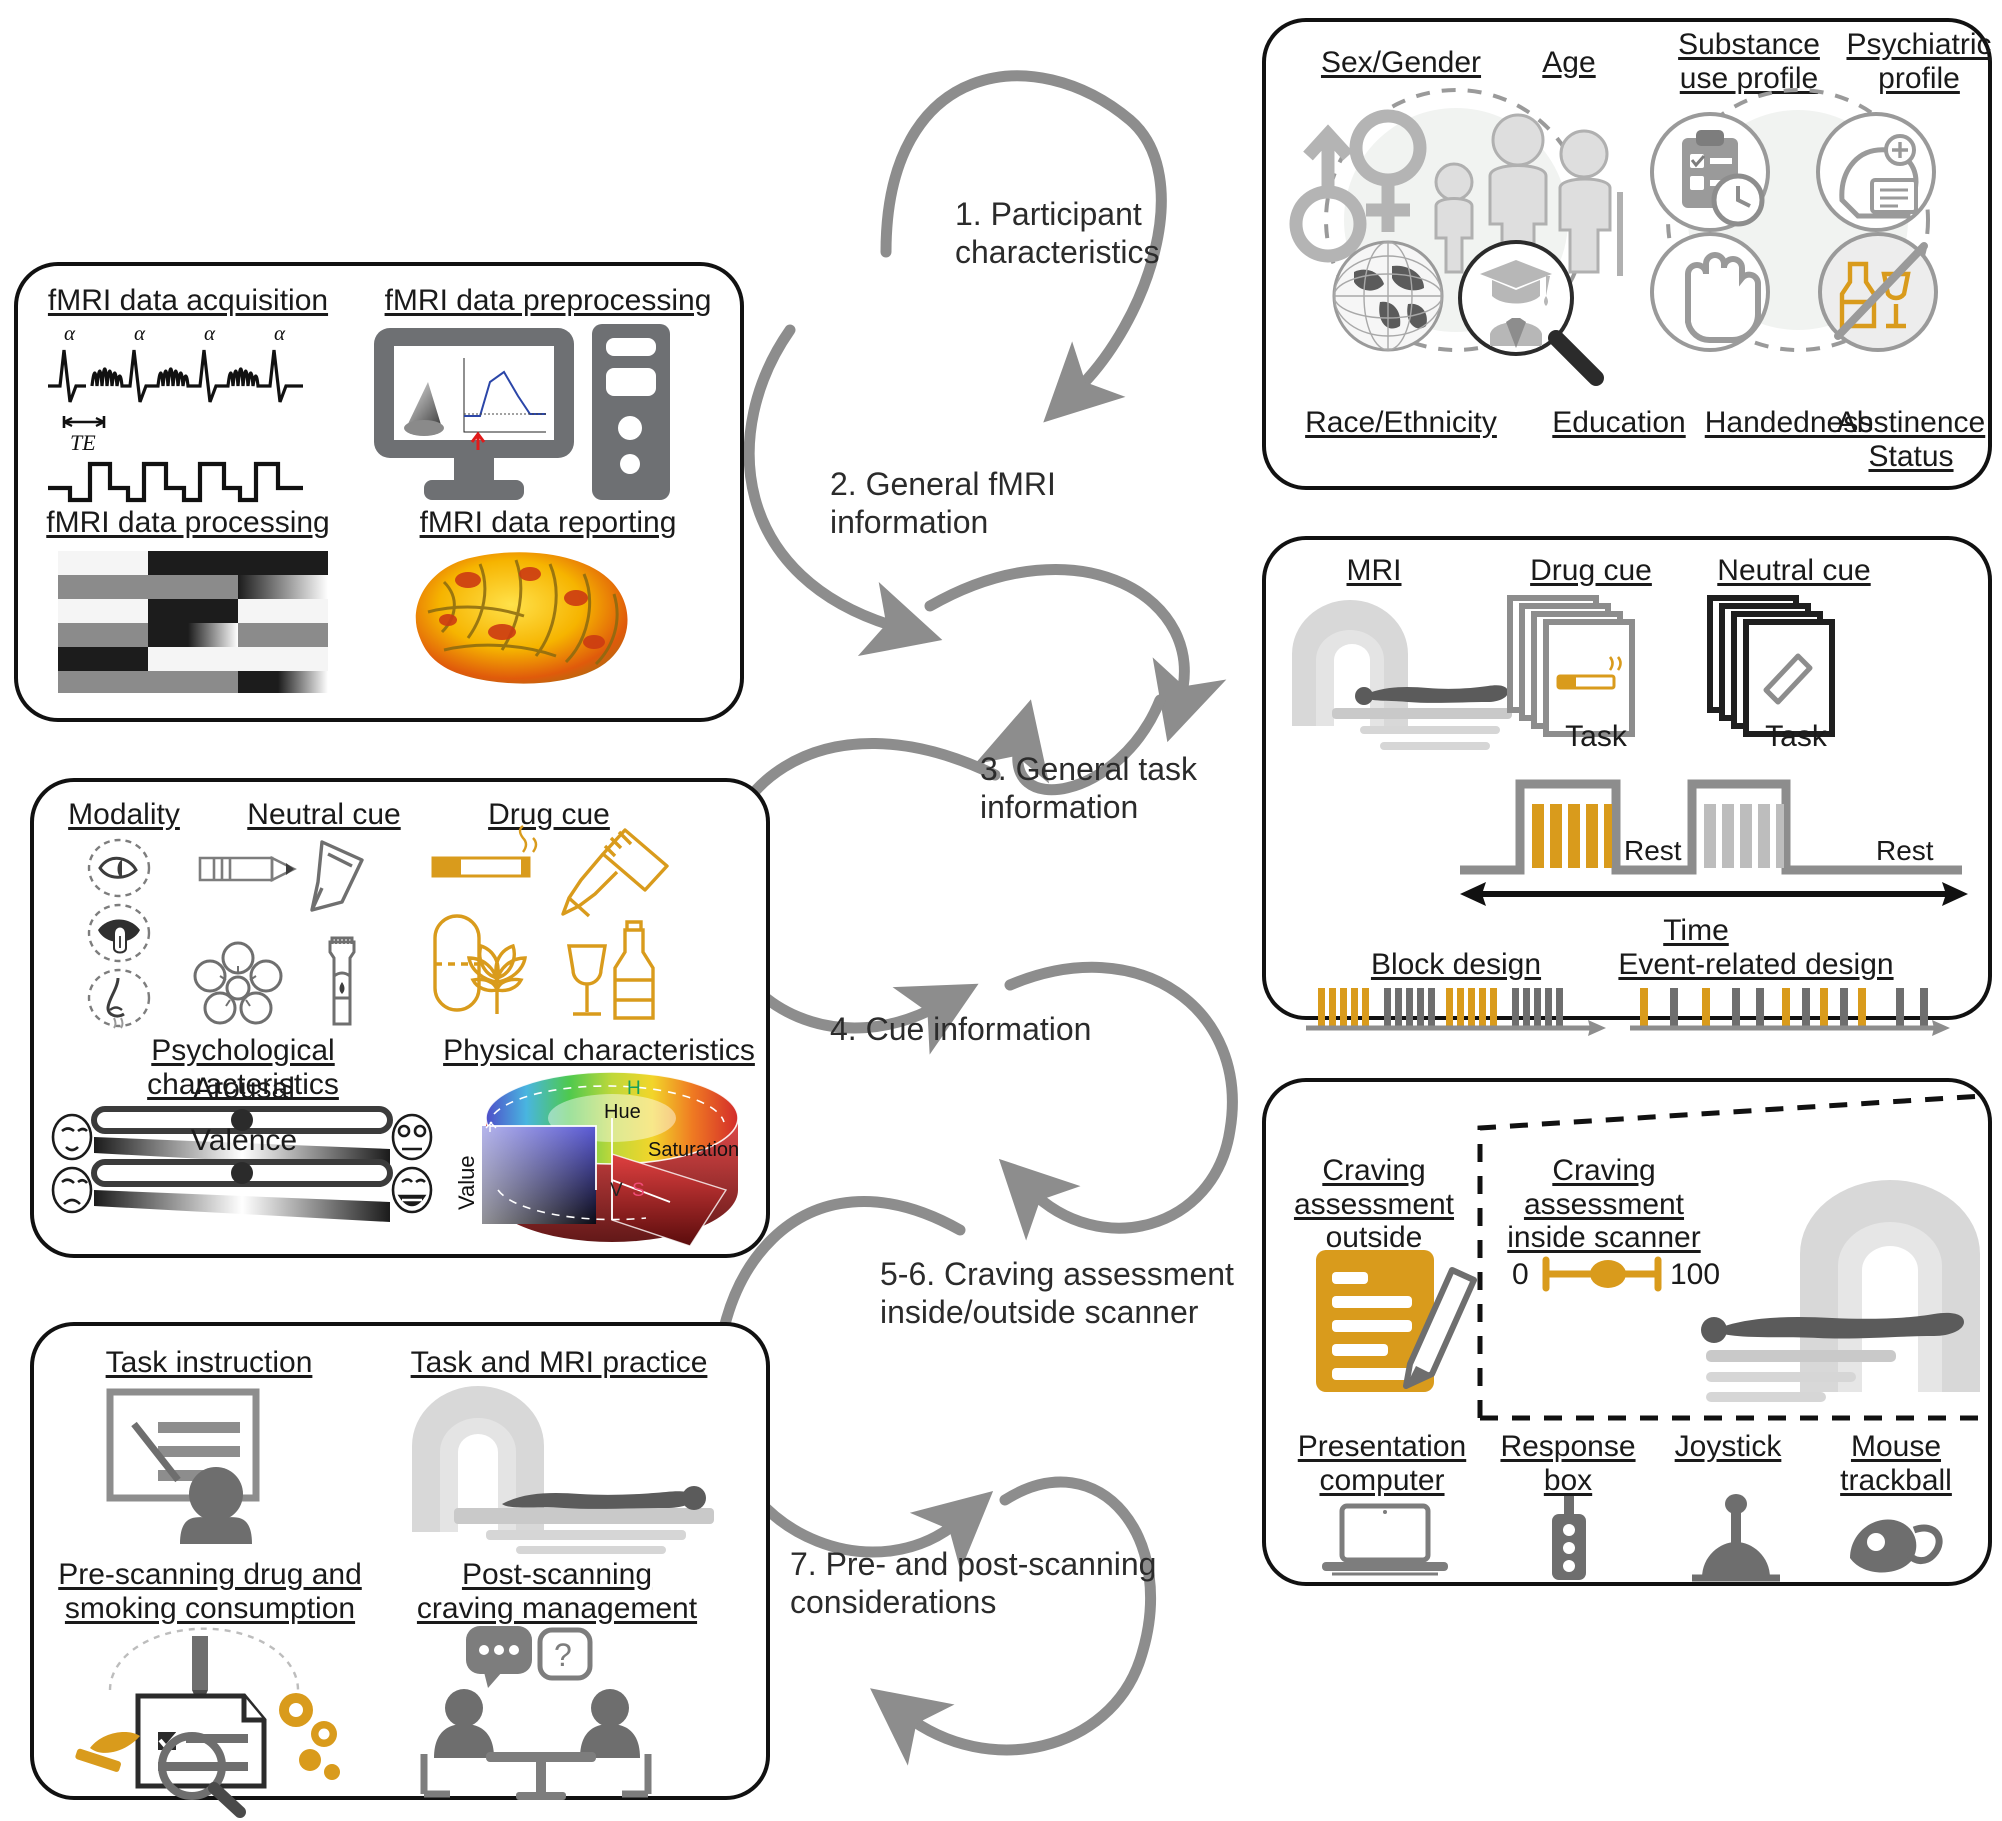 This screenshot has height=1821, width=2002. Describe the element at coordinates (1790, 1012) in the screenshot. I see `event-design-ticks-graphic` at that location.